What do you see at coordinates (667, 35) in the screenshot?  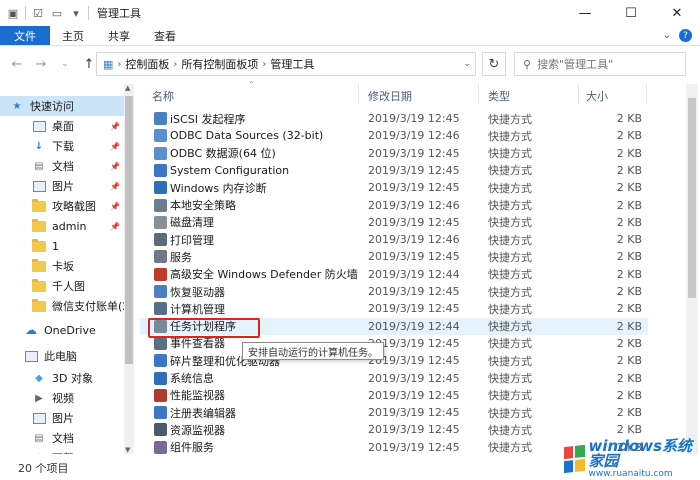 I see `expand-ribbon-icon: ⌄` at bounding box center [667, 35].